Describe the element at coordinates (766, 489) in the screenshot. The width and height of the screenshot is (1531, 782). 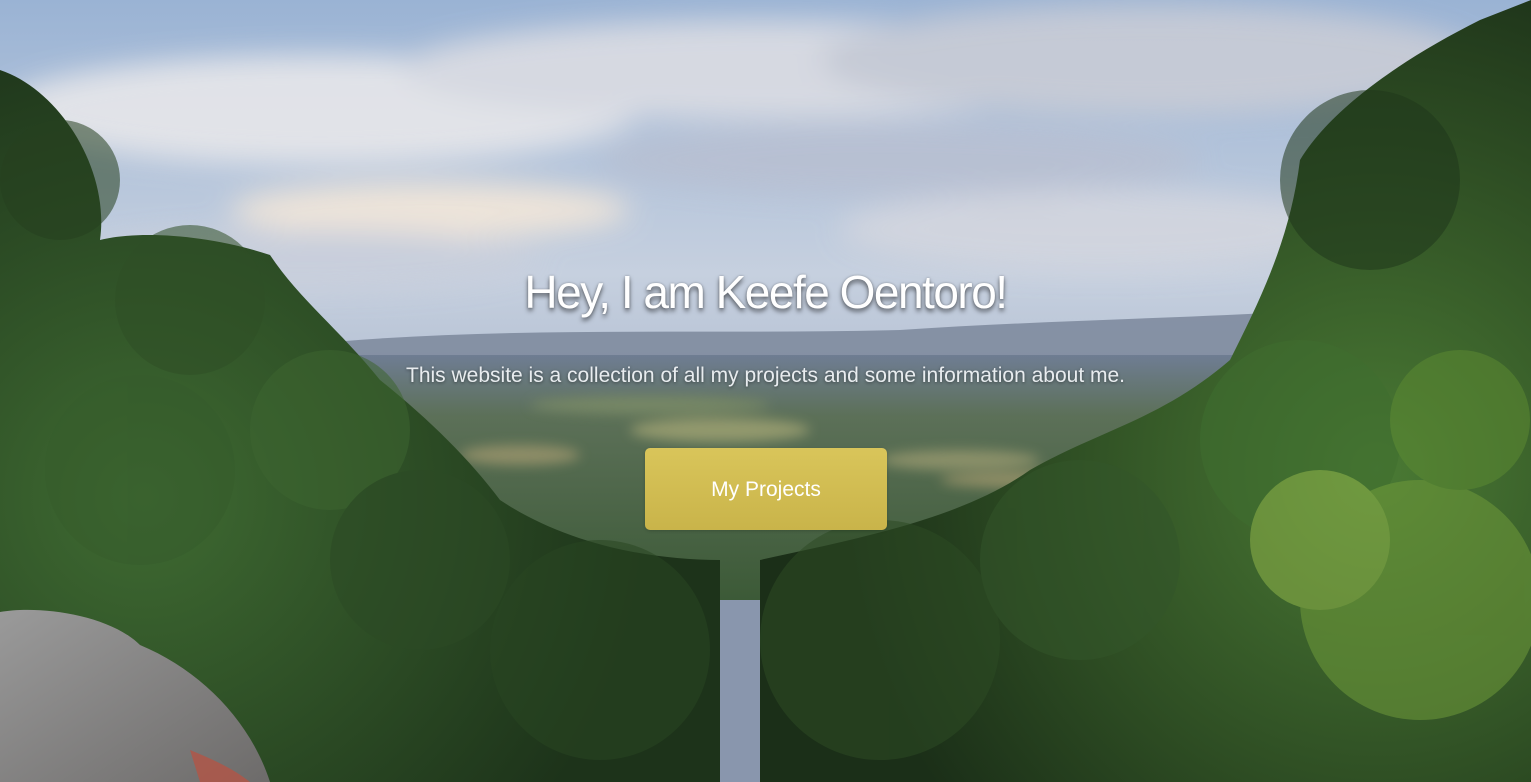
I see `my-projects-button: My Projects` at that location.